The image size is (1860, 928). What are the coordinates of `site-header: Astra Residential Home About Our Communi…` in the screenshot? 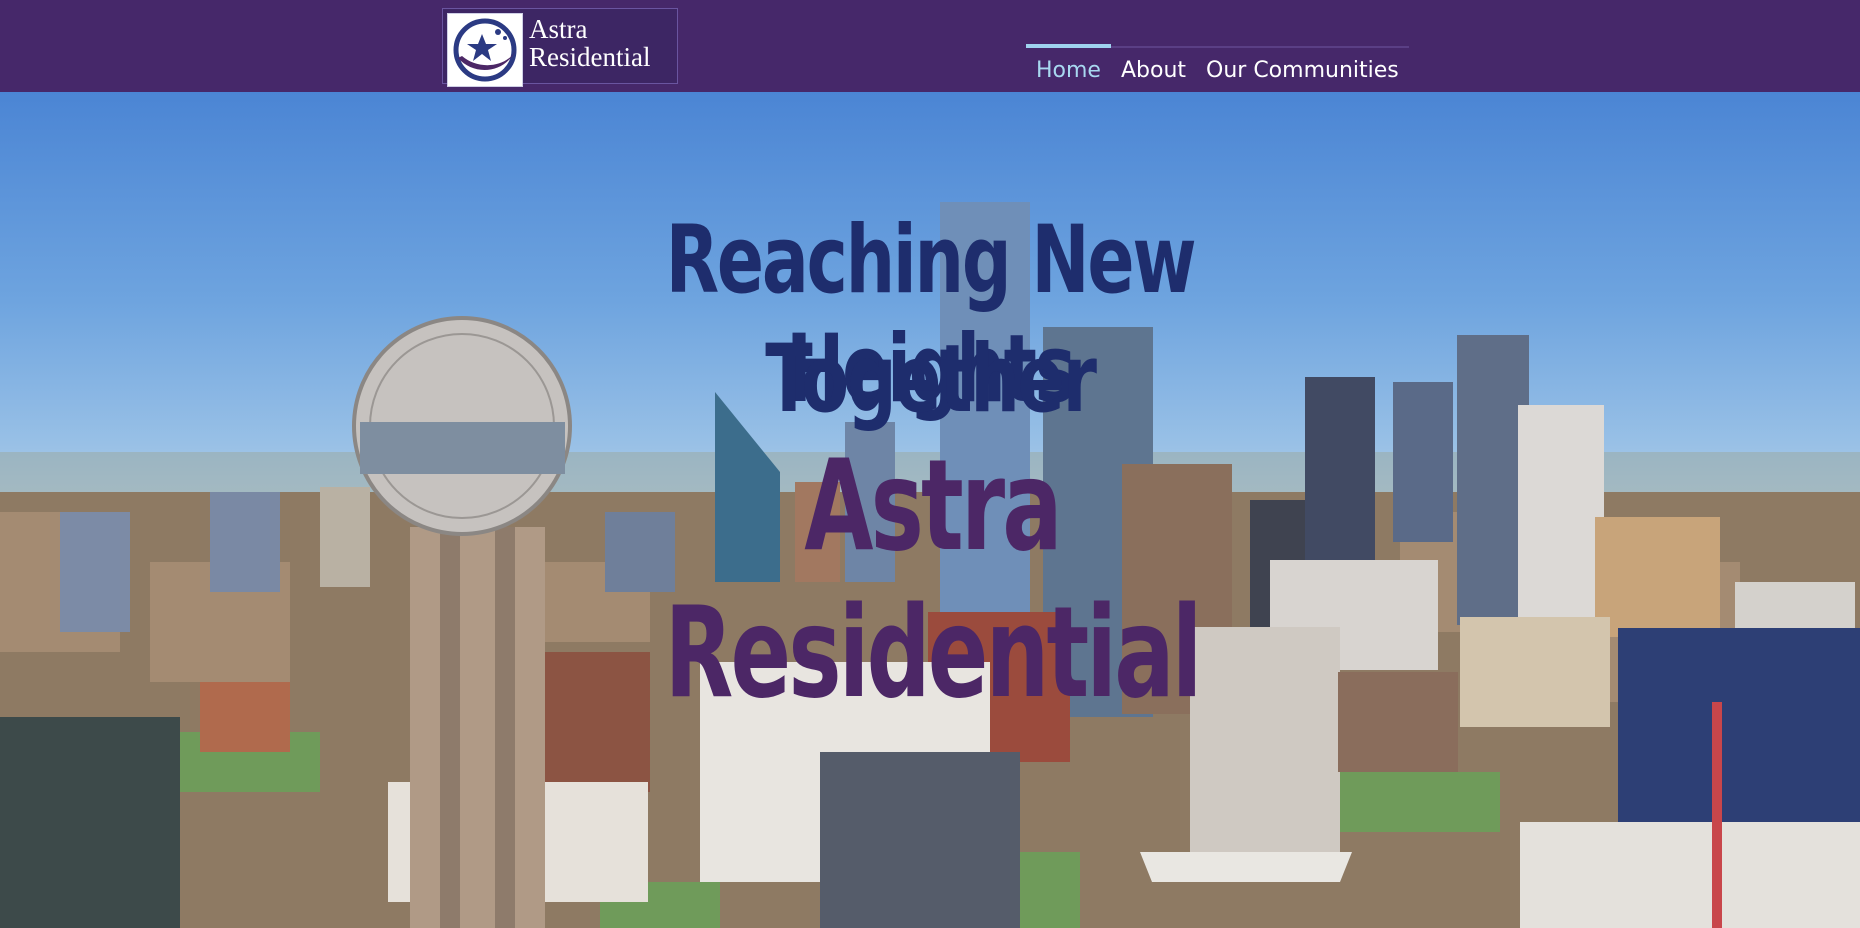 It's located at (930, 46).